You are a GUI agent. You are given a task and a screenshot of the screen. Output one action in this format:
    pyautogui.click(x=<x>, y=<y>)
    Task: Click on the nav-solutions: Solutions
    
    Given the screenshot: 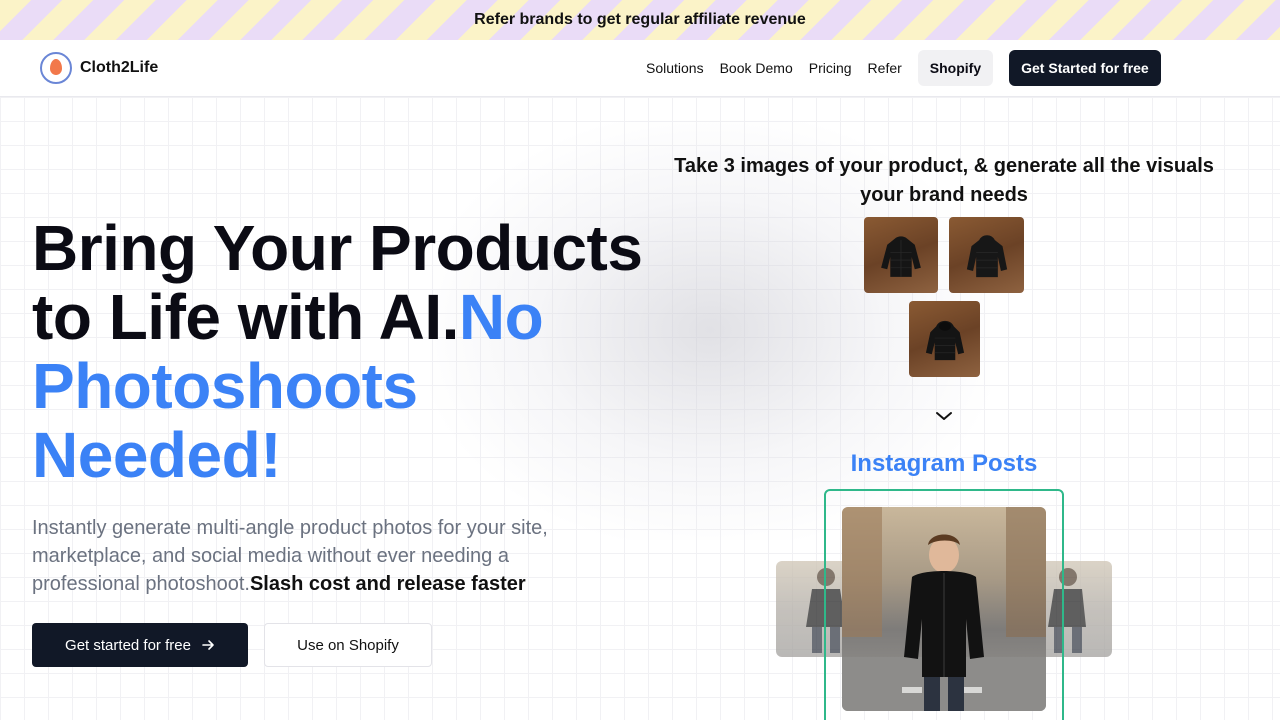 What is the action you would take?
    pyautogui.click(x=675, y=68)
    